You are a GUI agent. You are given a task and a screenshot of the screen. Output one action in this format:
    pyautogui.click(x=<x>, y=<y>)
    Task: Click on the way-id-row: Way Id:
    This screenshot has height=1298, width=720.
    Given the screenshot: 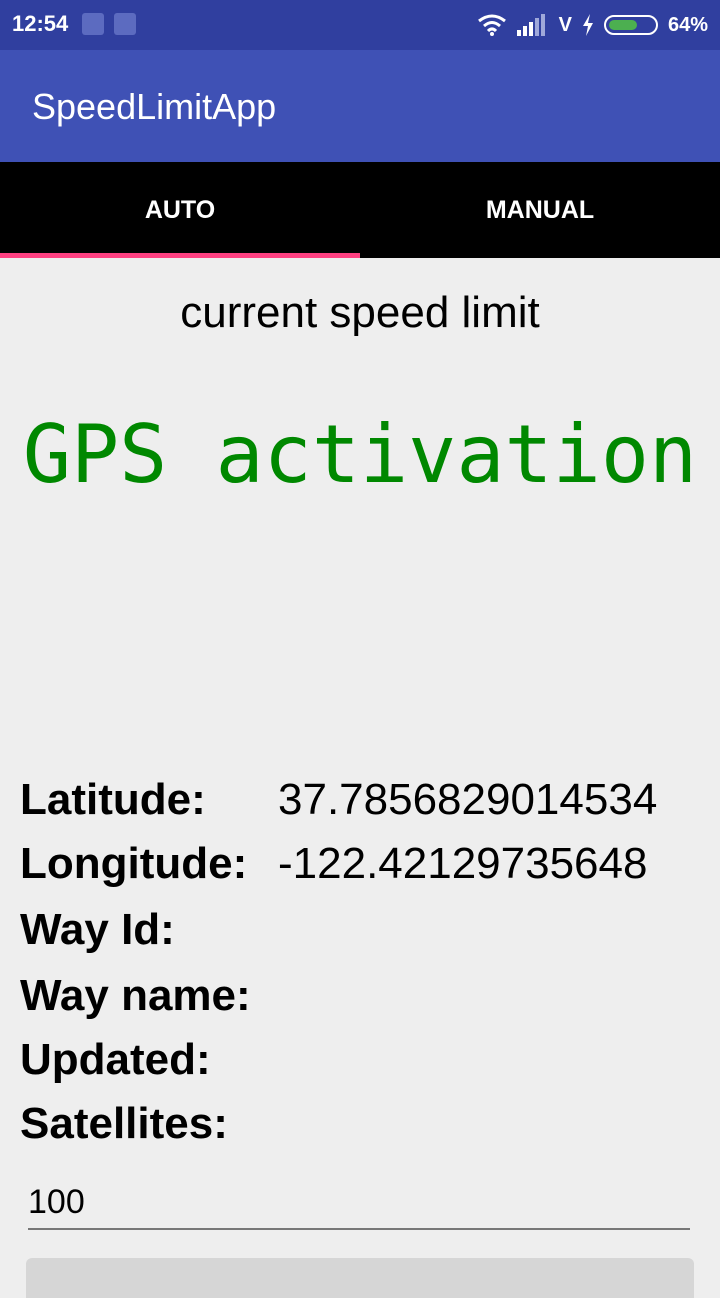 What is the action you would take?
    pyautogui.click(x=149, y=930)
    